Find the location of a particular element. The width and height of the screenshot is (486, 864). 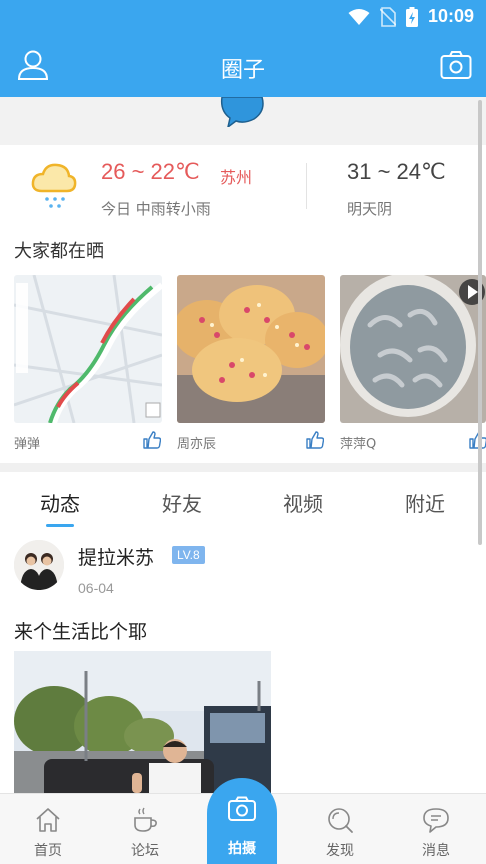

showcase-user: 弹弹 is located at coordinates (27, 442).